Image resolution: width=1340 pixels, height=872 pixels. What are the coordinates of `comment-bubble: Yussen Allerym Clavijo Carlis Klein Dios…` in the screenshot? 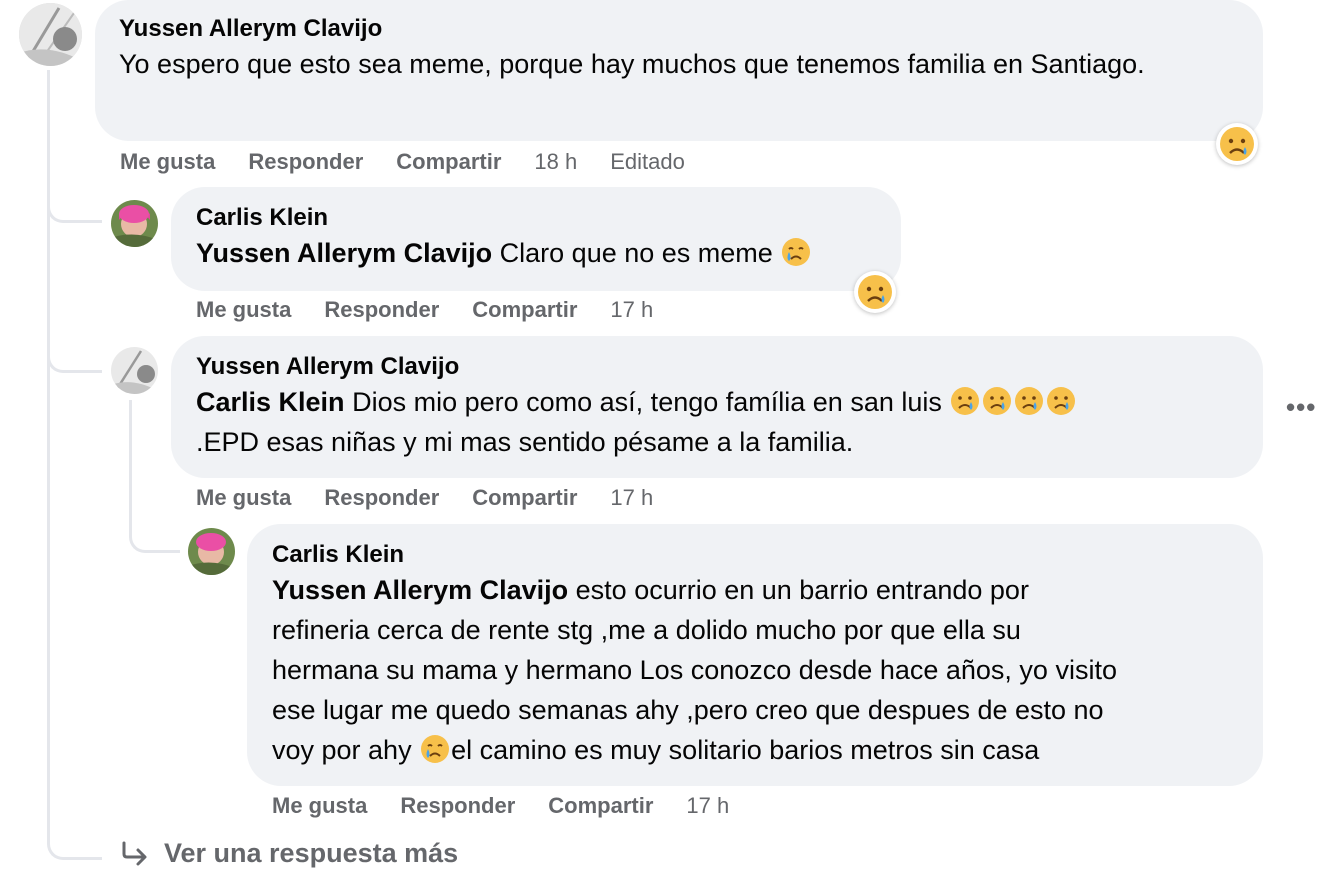 It's located at (717, 407).